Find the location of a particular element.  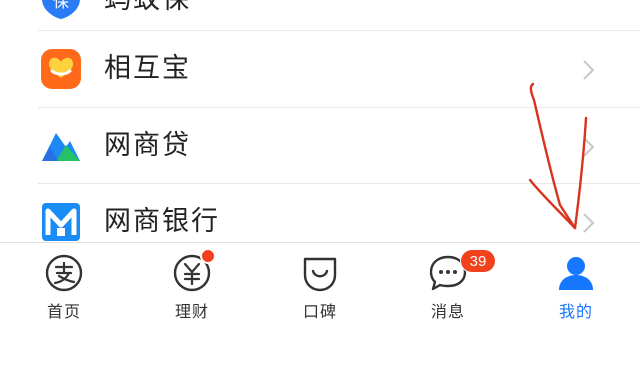

tab-label: 首页 is located at coordinates (63, 311).